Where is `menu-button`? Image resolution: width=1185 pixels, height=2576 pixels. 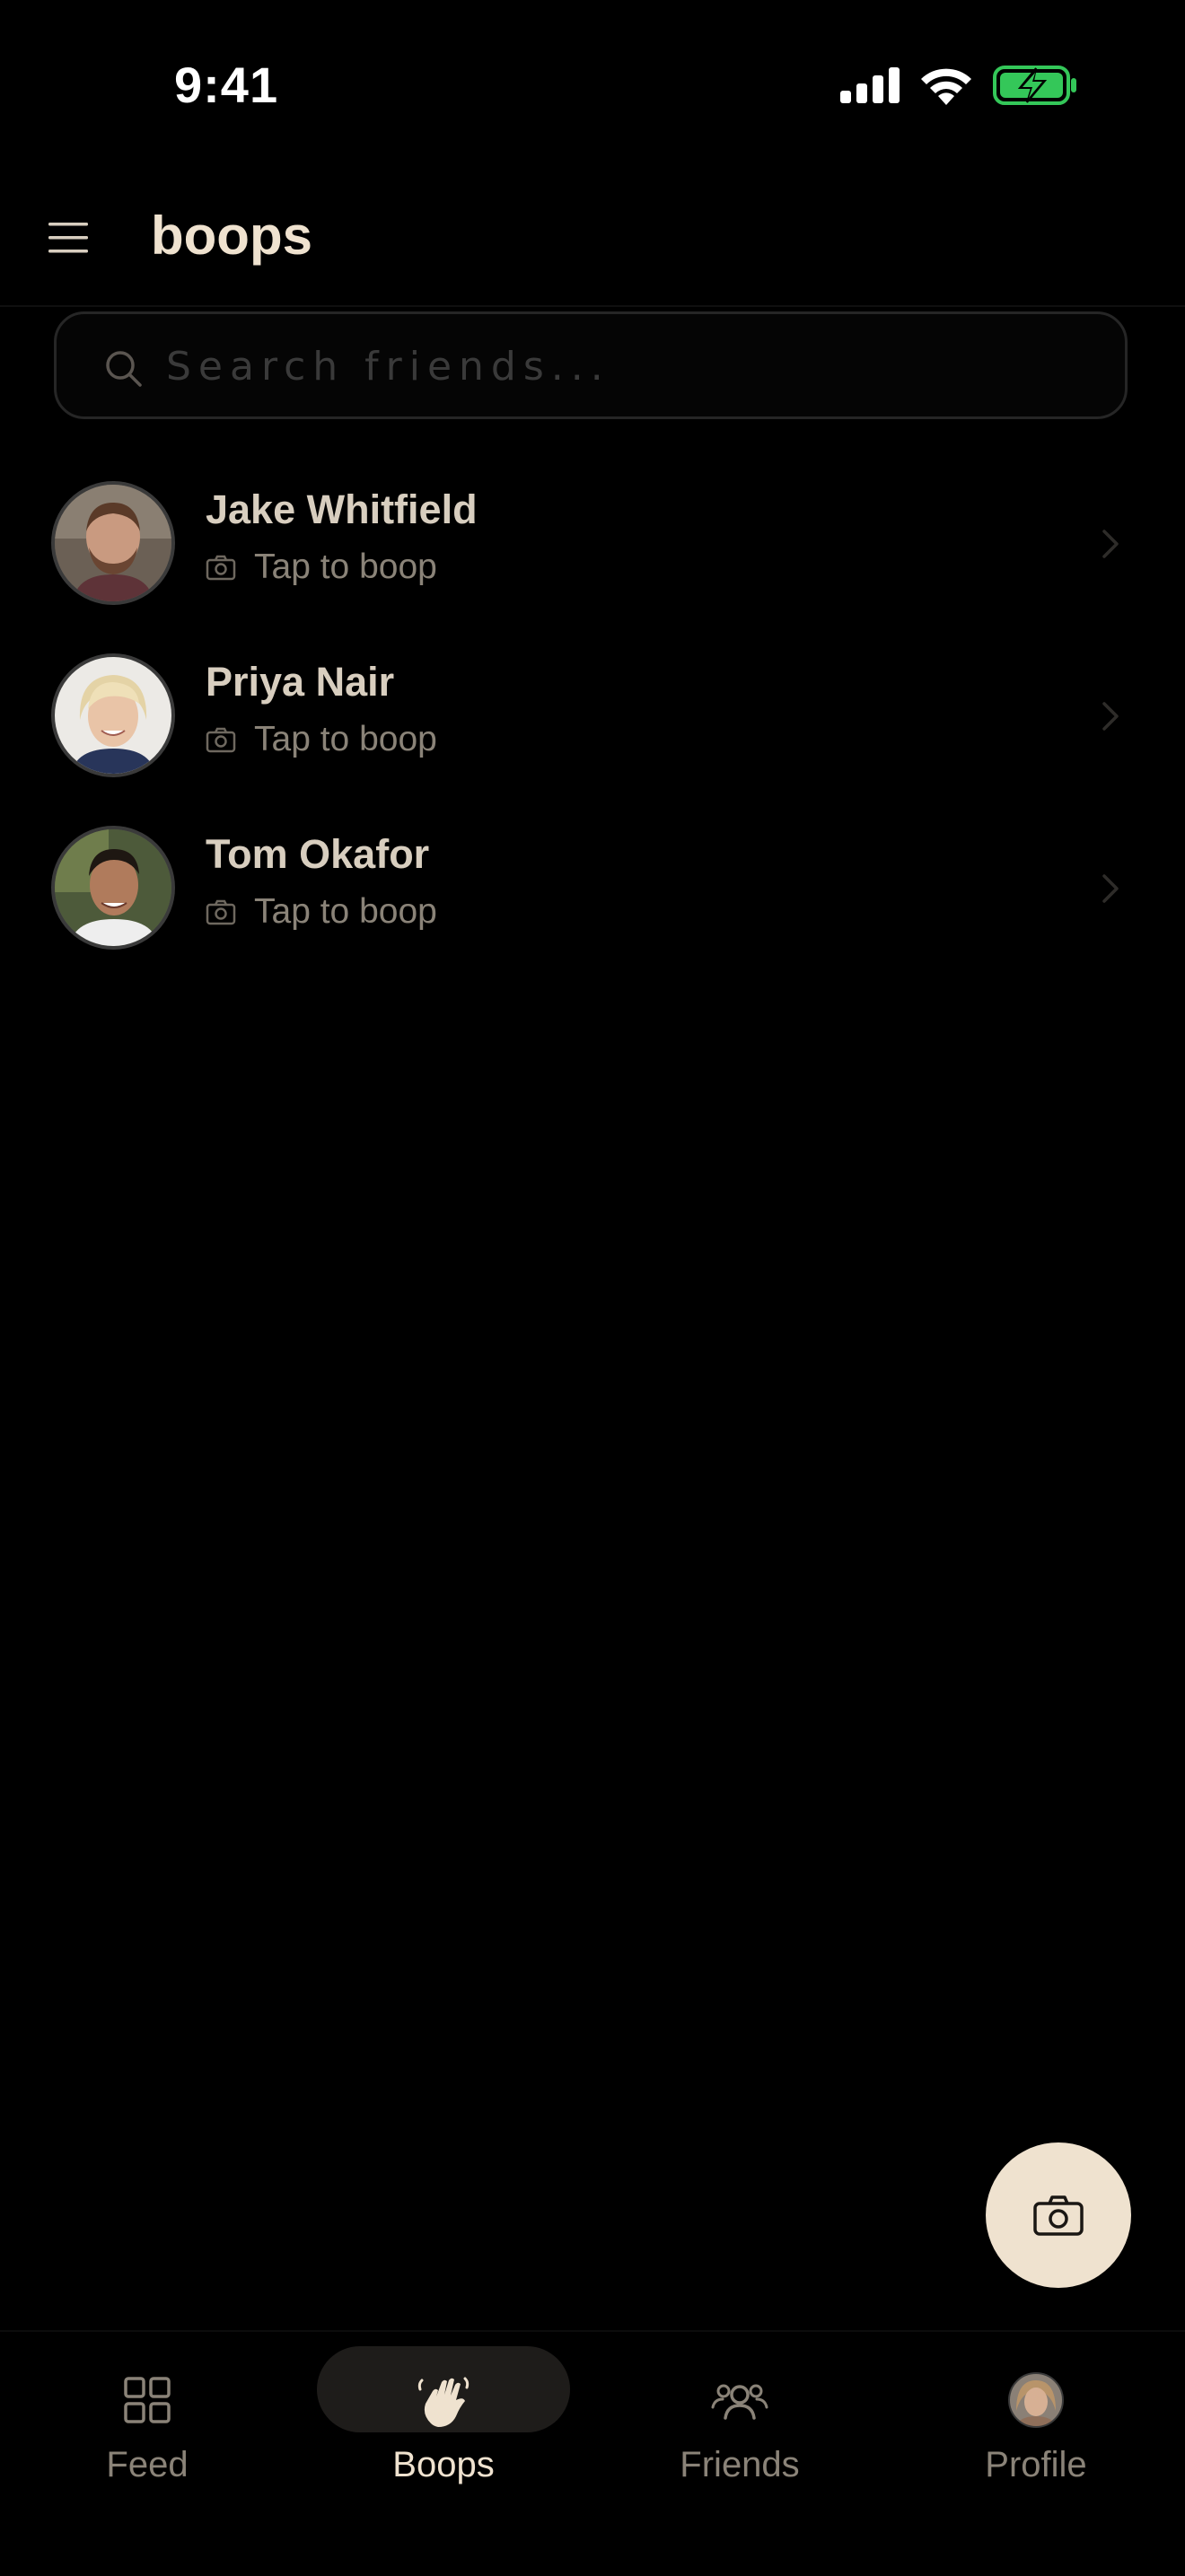
menu-button is located at coordinates (69, 237).